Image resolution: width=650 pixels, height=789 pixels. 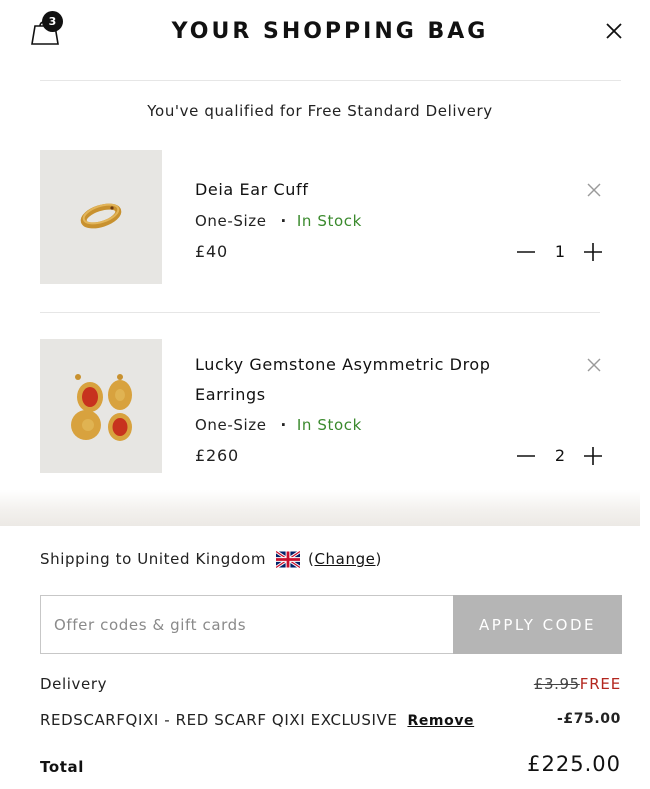 What do you see at coordinates (320, 508) in the screenshot?
I see `scroll-fade` at bounding box center [320, 508].